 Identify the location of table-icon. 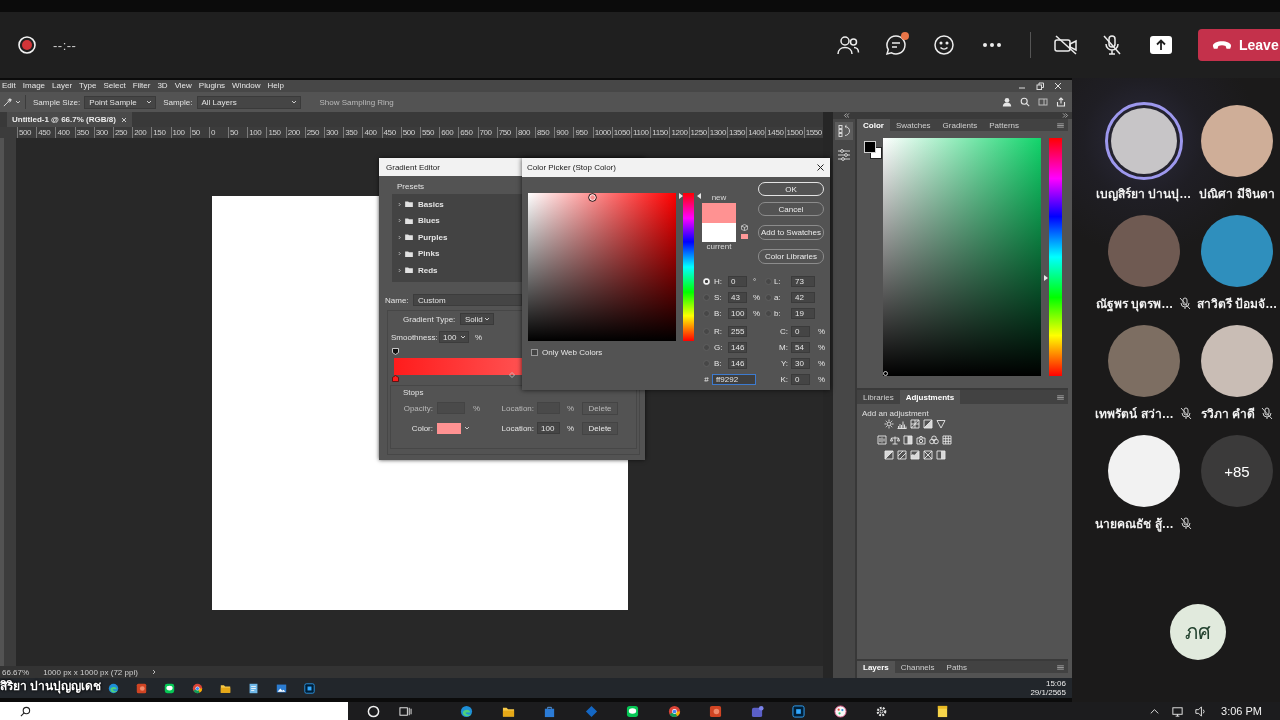
(947, 440).